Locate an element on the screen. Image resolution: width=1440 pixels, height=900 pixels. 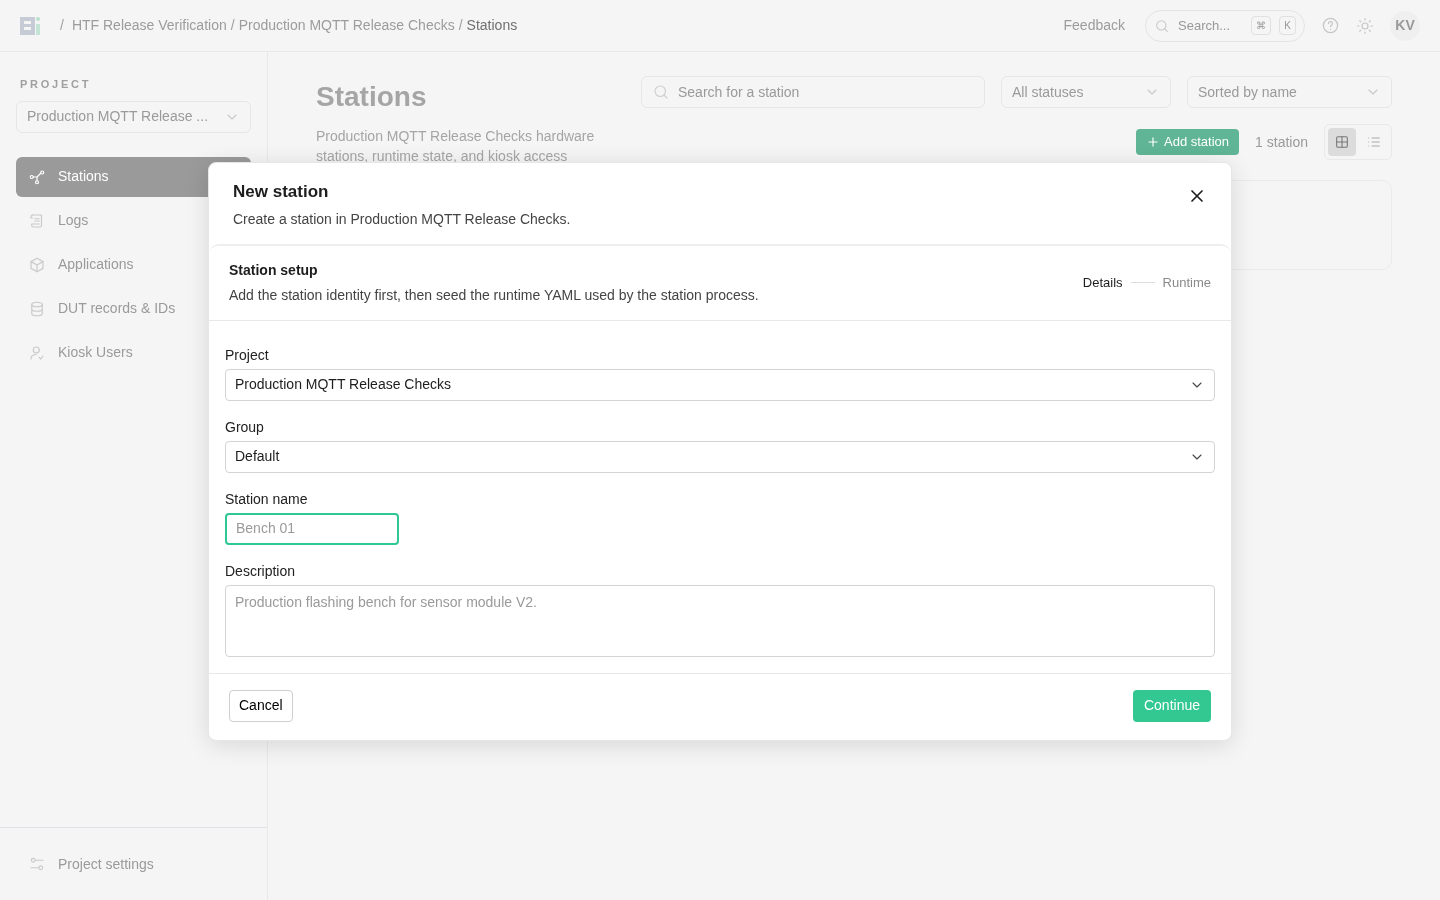
field-label: Project is located at coordinates (247, 355).